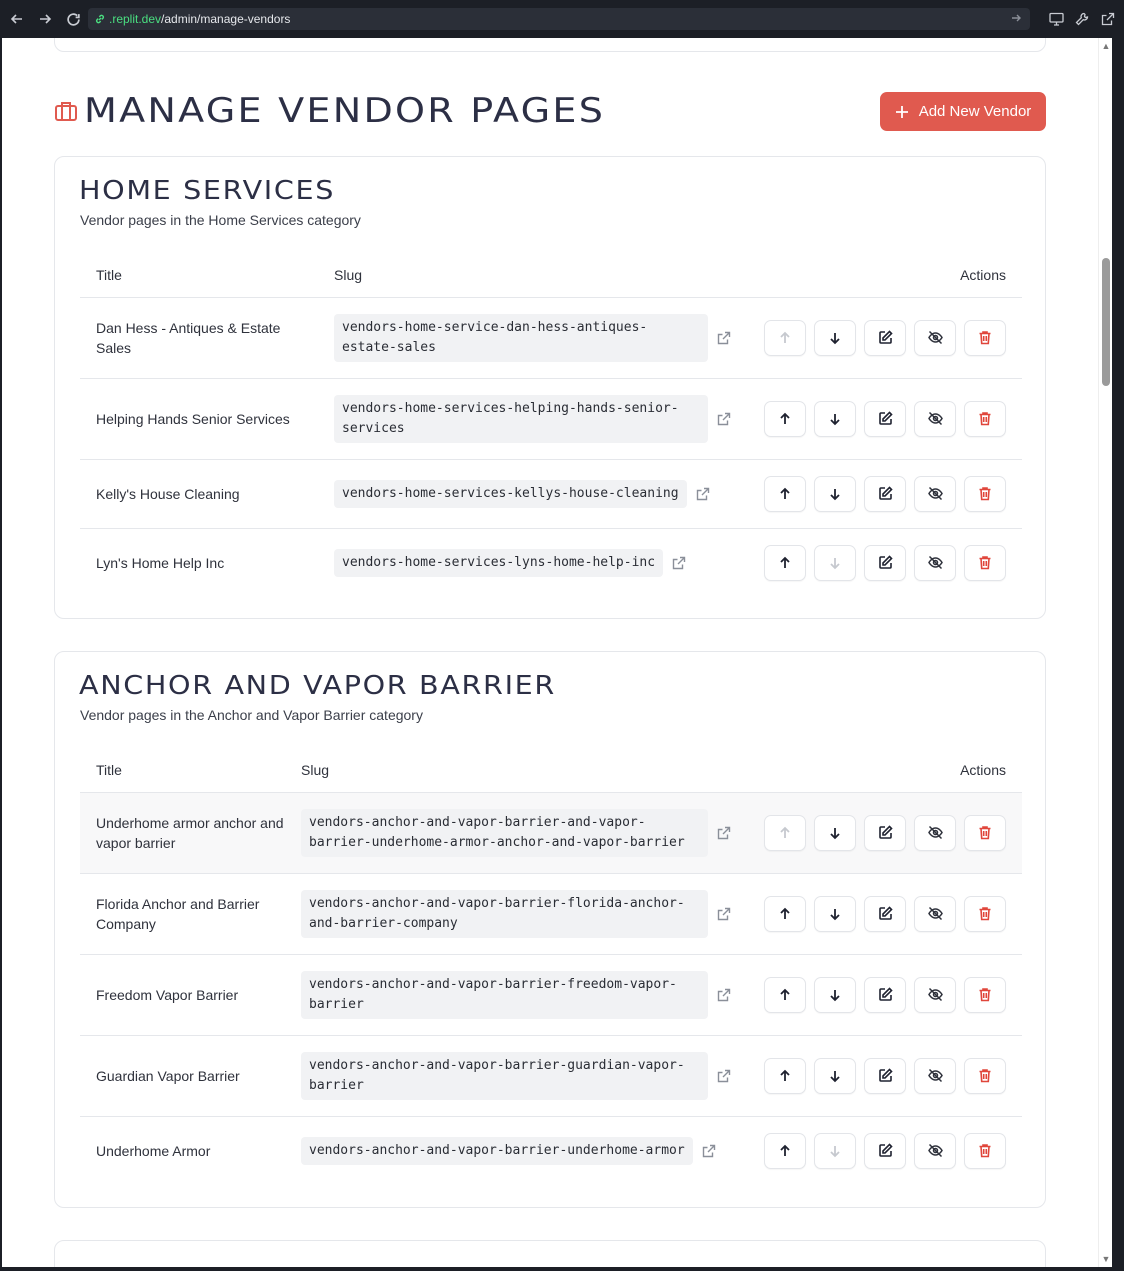 The width and height of the screenshot is (1124, 1271). Describe the element at coordinates (1082, 19) in the screenshot. I see `wrench-icon` at that location.